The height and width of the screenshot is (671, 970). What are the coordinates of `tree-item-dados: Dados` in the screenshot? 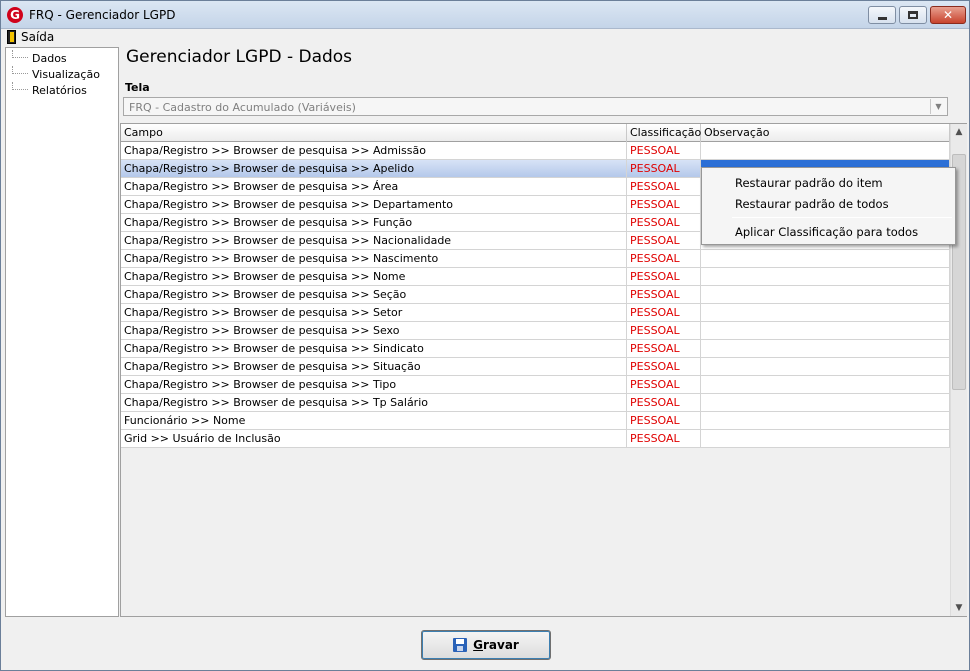 It's located at (39, 58).